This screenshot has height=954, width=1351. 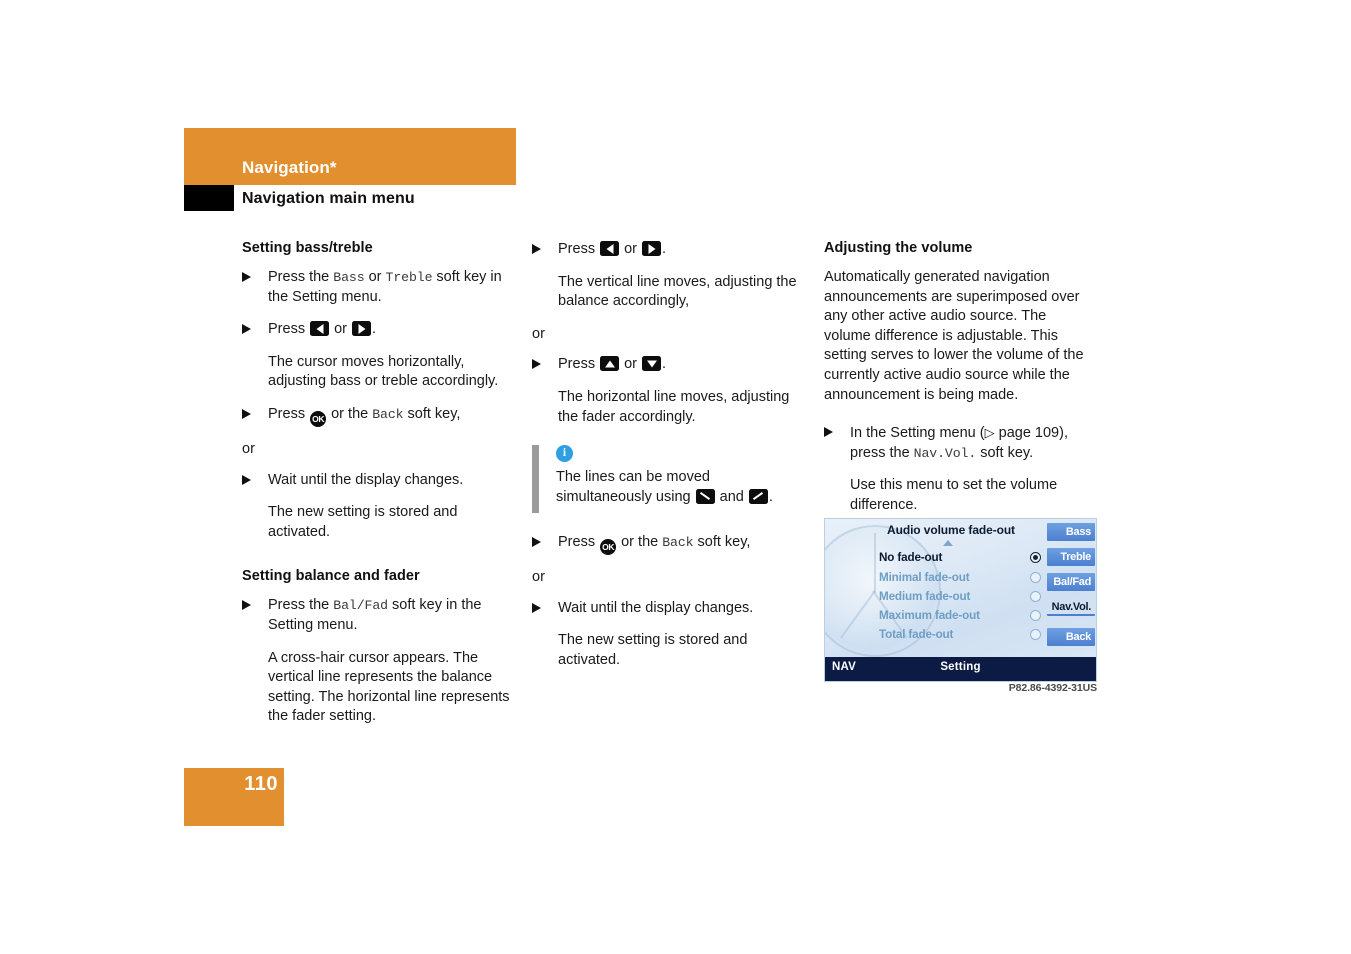 What do you see at coordinates (758, 496) in the screenshot?
I see `diagonal-up-right-key-icon` at bounding box center [758, 496].